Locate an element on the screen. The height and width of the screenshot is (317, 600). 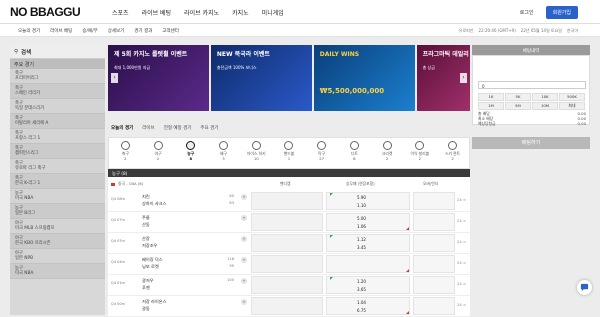
amount-chip: 500K is located at coordinates (572, 97).